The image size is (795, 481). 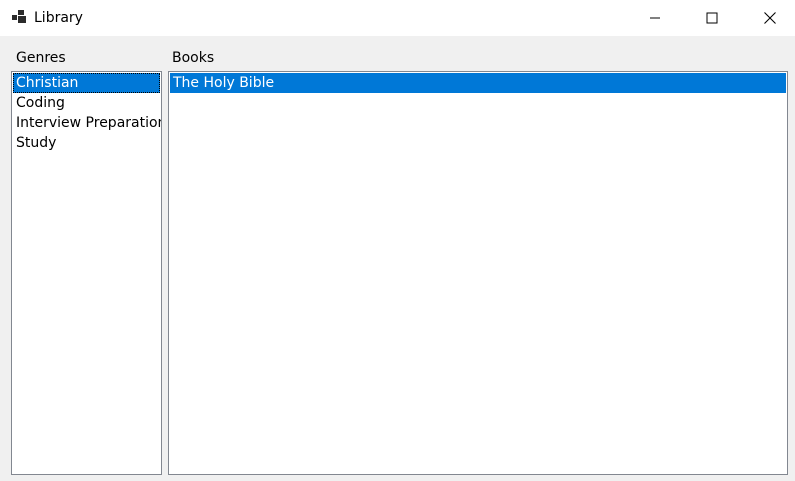 I want to click on maximize-button, so click(x=712, y=18).